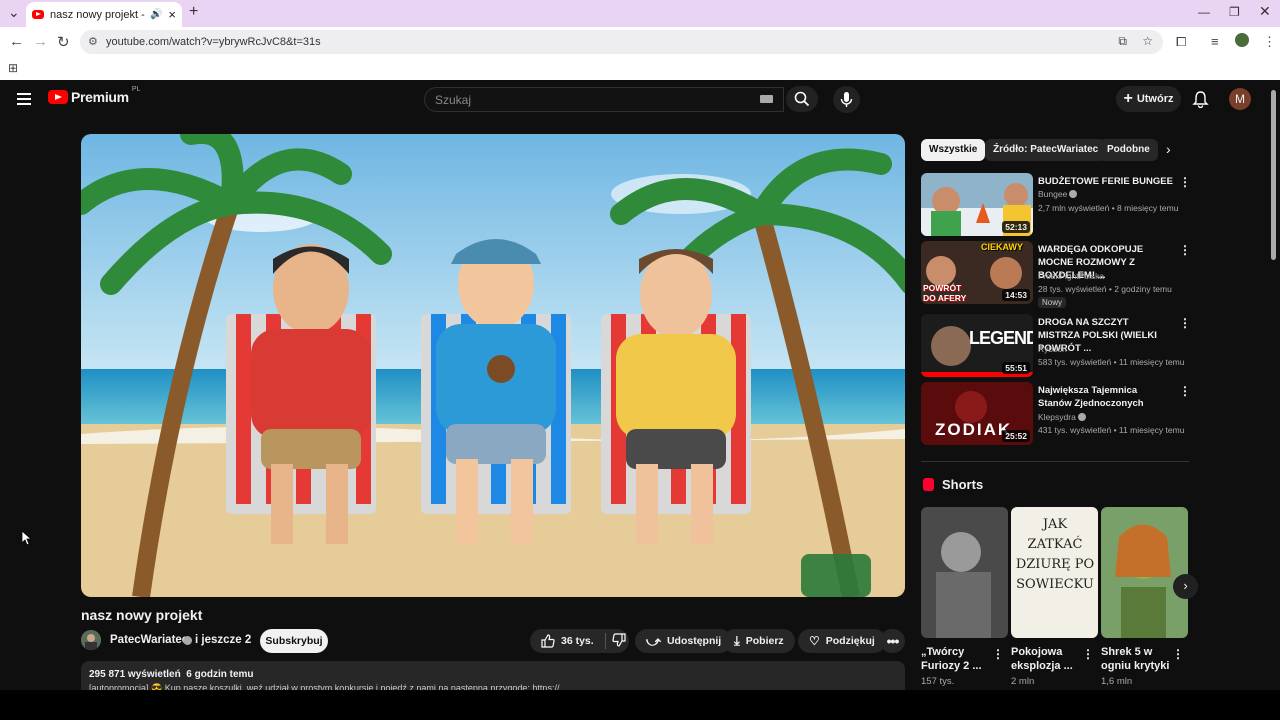 The width and height of the screenshot is (1280, 720). I want to click on logo-country: PL, so click(136, 89).